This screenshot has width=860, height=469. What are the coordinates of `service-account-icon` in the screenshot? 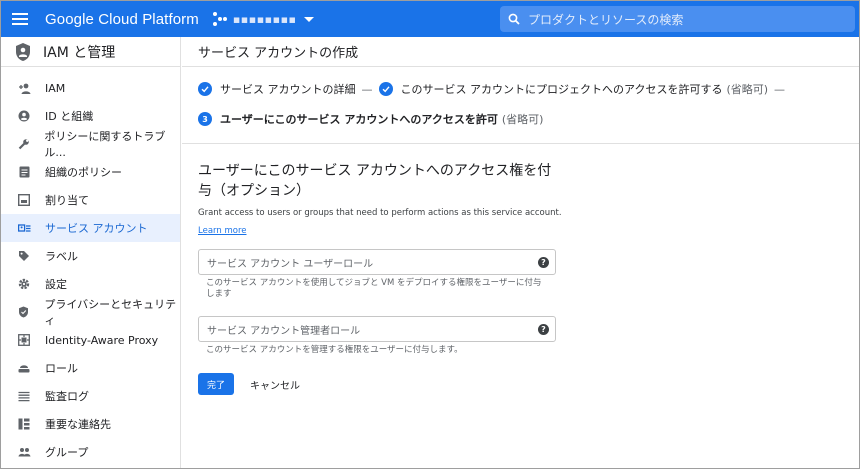 It's located at (24, 228).